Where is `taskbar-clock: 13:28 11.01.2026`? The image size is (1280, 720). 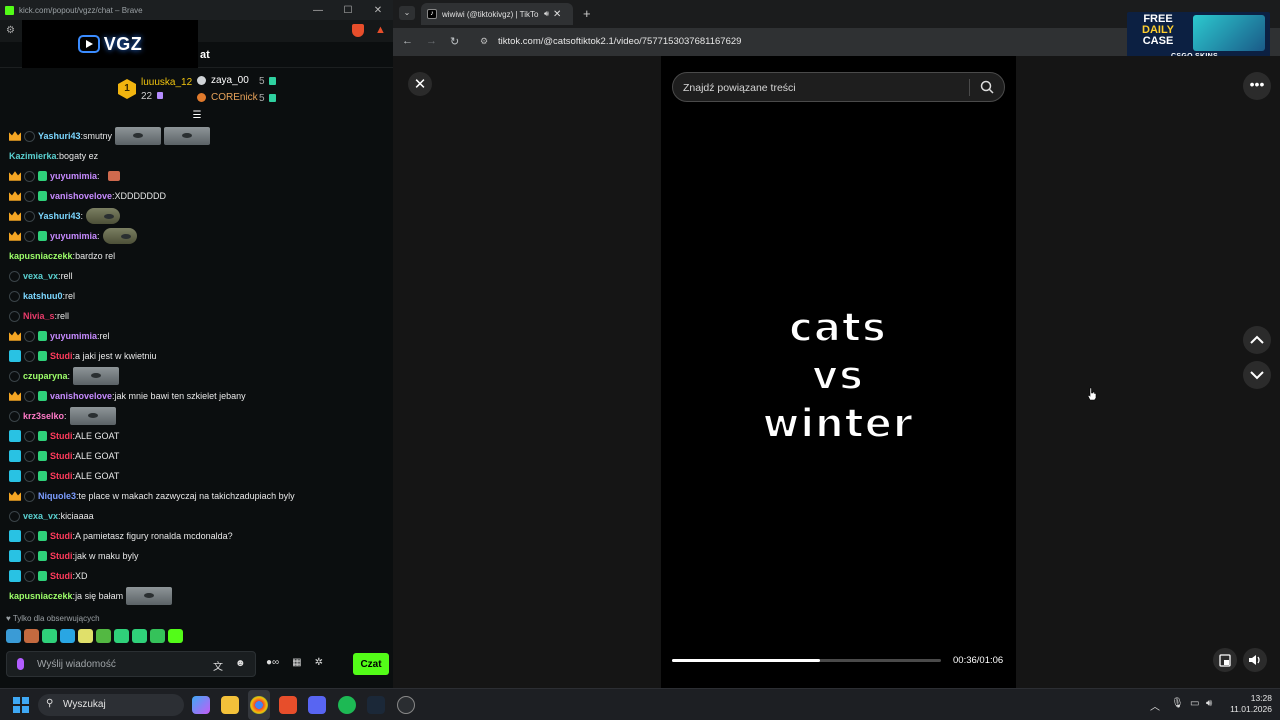
taskbar-clock: 13:28 11.01.2026 is located at coordinates (1247, 704).